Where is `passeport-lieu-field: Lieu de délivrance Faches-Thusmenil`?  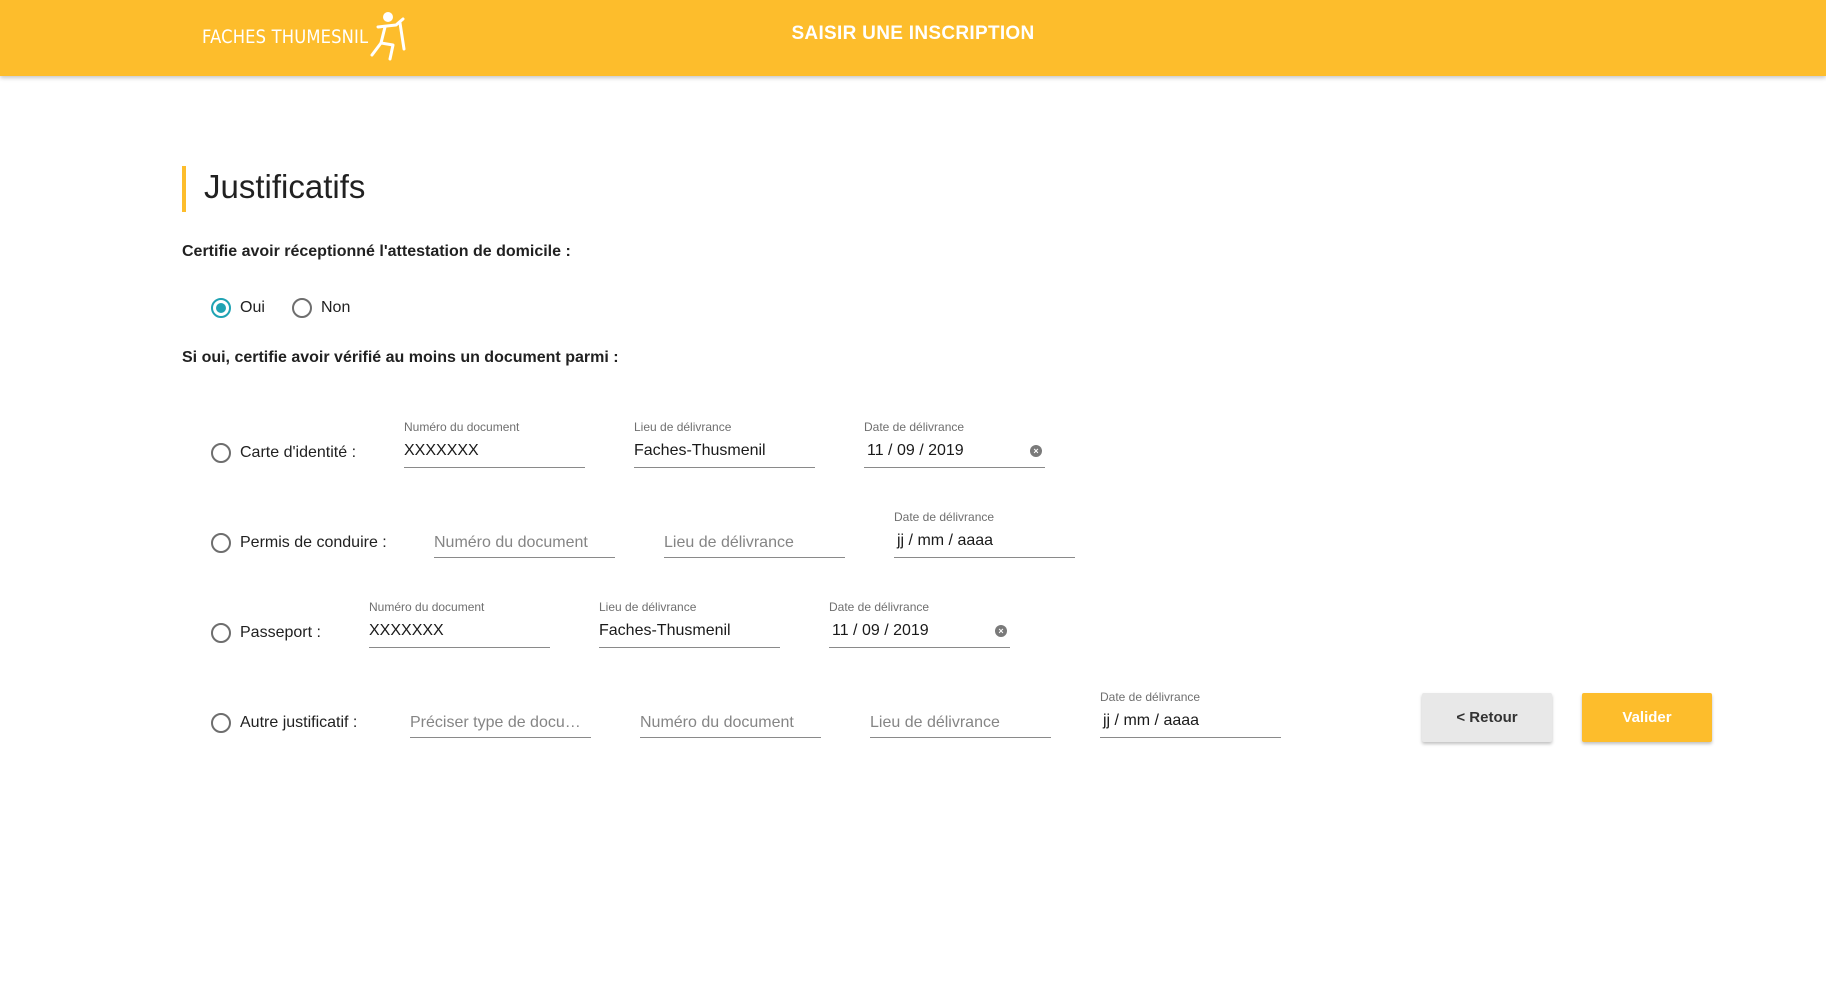 passeport-lieu-field: Lieu de délivrance Faches-Thusmenil is located at coordinates (689, 624).